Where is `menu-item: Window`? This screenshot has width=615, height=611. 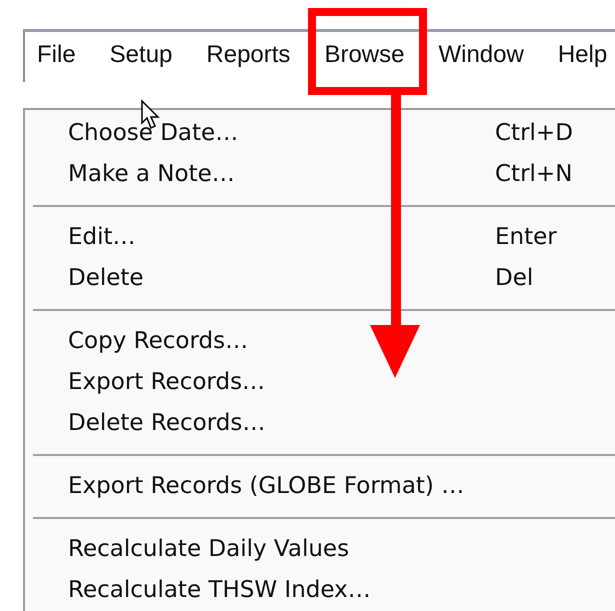 menu-item: Window is located at coordinates (481, 57).